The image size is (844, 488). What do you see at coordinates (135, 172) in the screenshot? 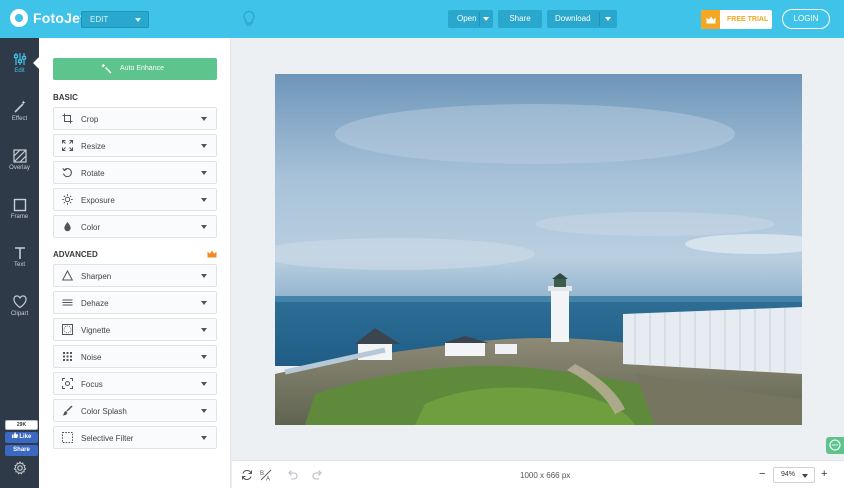
I see `tool-rotate: Rotate` at bounding box center [135, 172].